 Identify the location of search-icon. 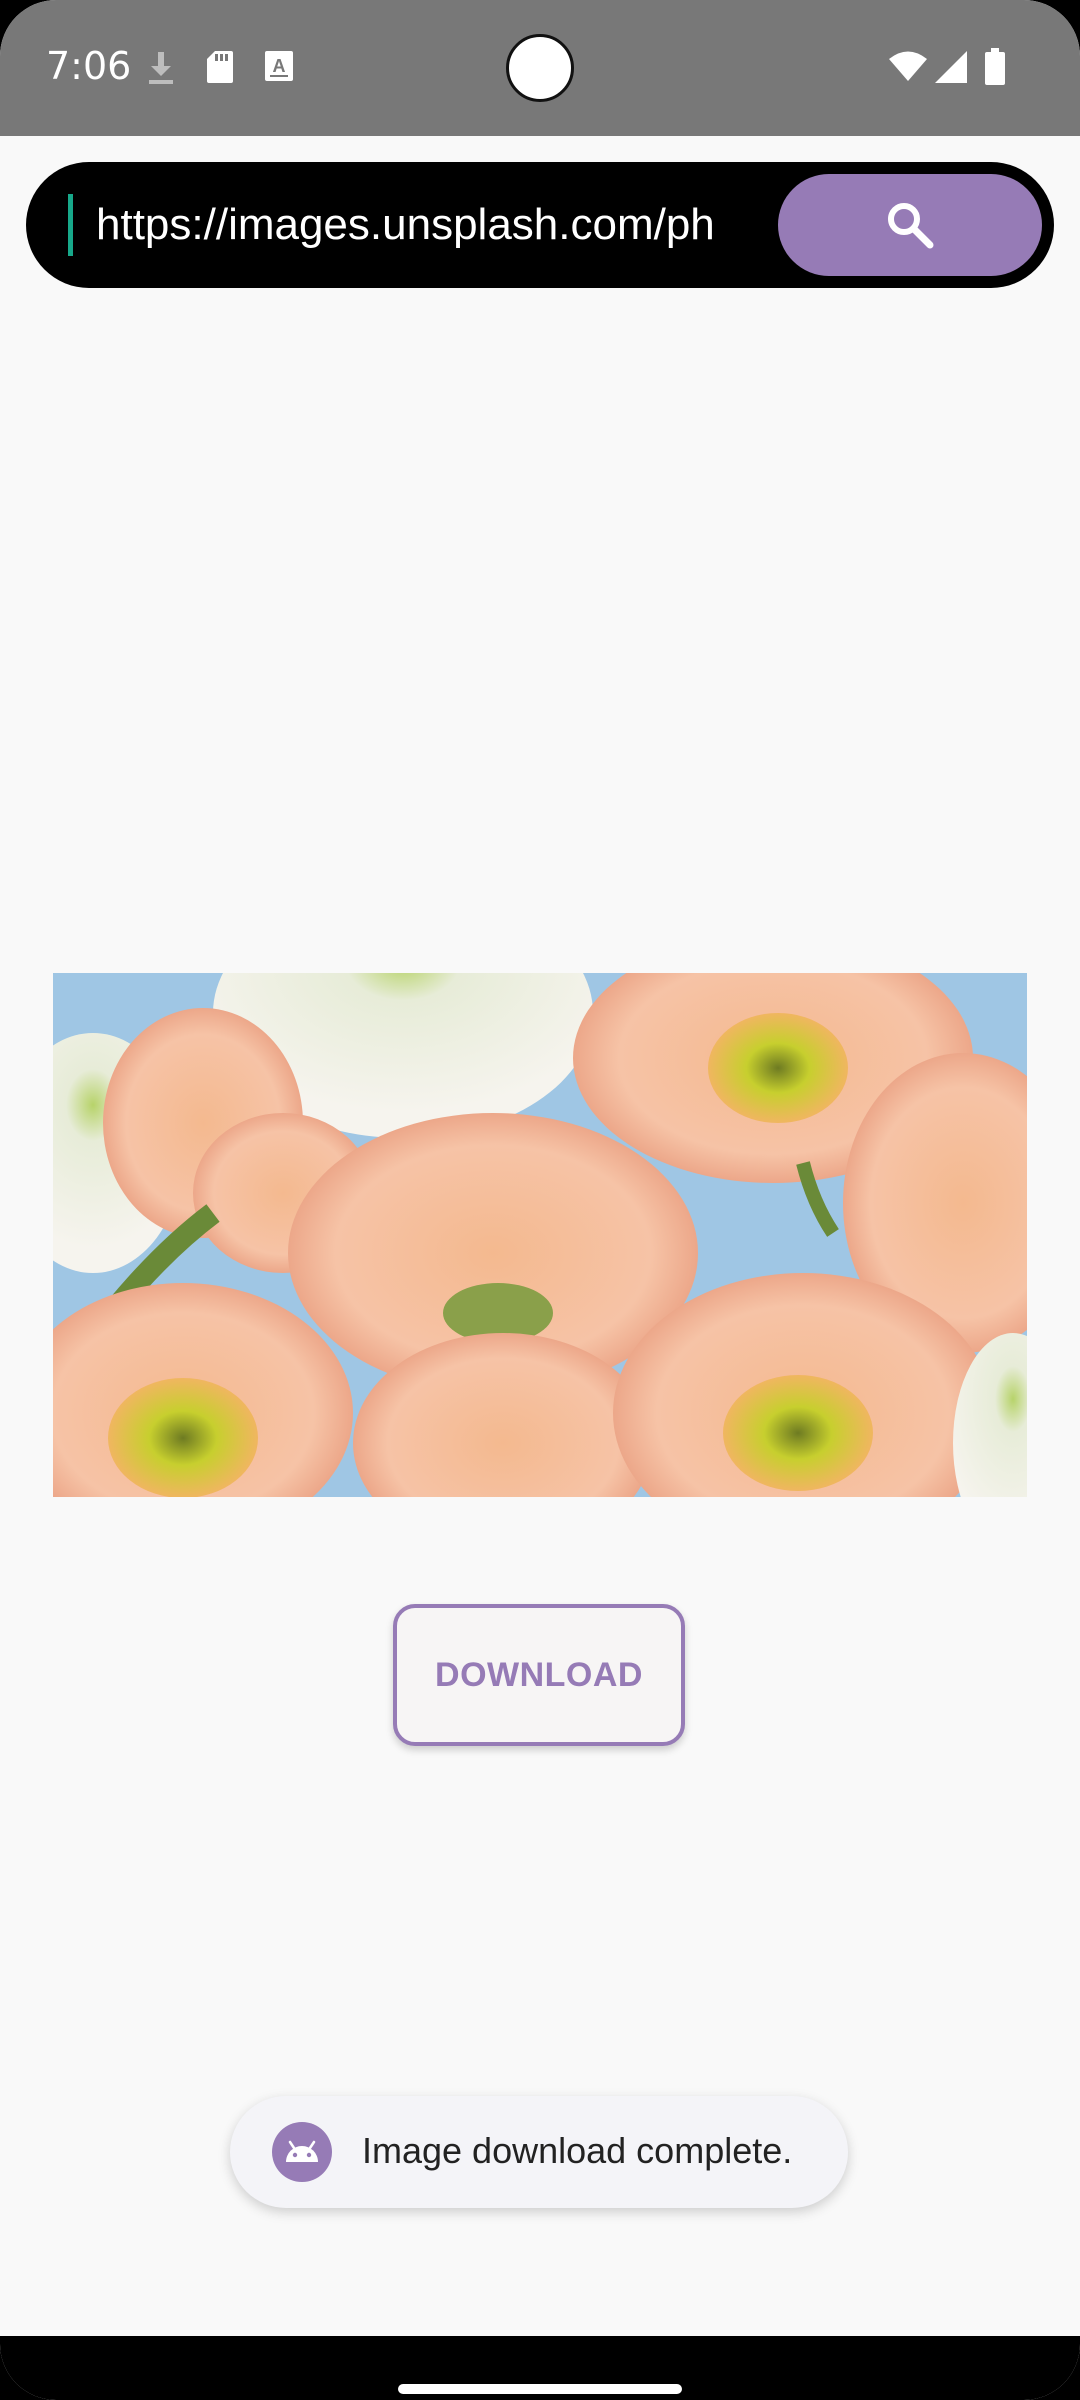
(911, 226).